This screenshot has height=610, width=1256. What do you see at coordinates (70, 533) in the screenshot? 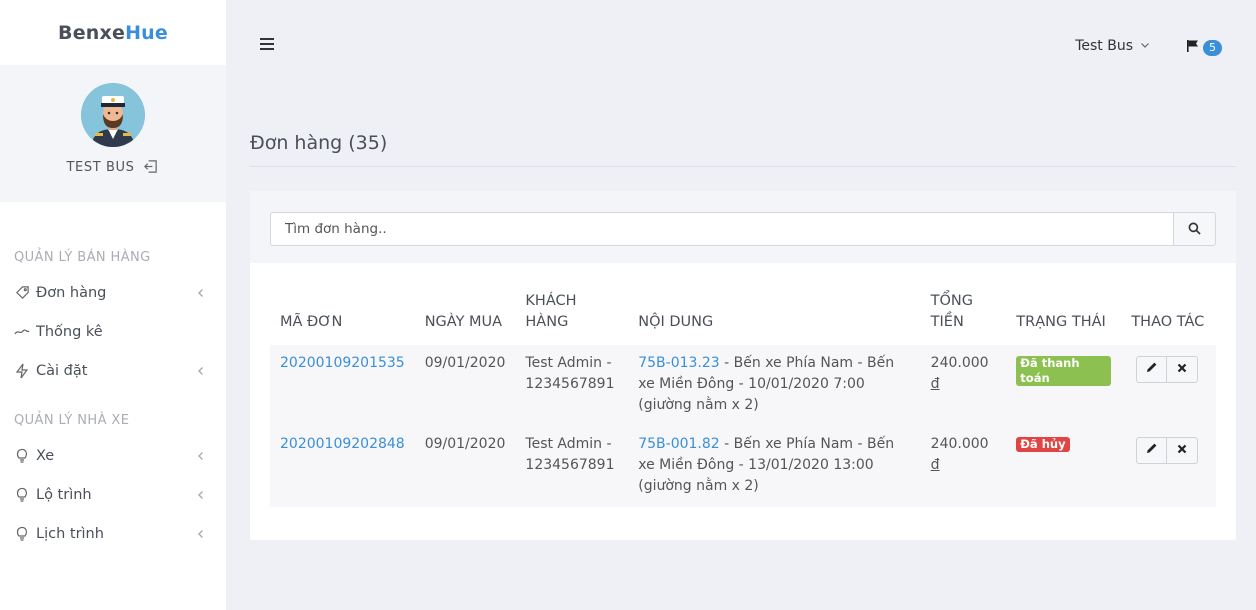
I see `sidebar-item-label: Lịch trình` at bounding box center [70, 533].